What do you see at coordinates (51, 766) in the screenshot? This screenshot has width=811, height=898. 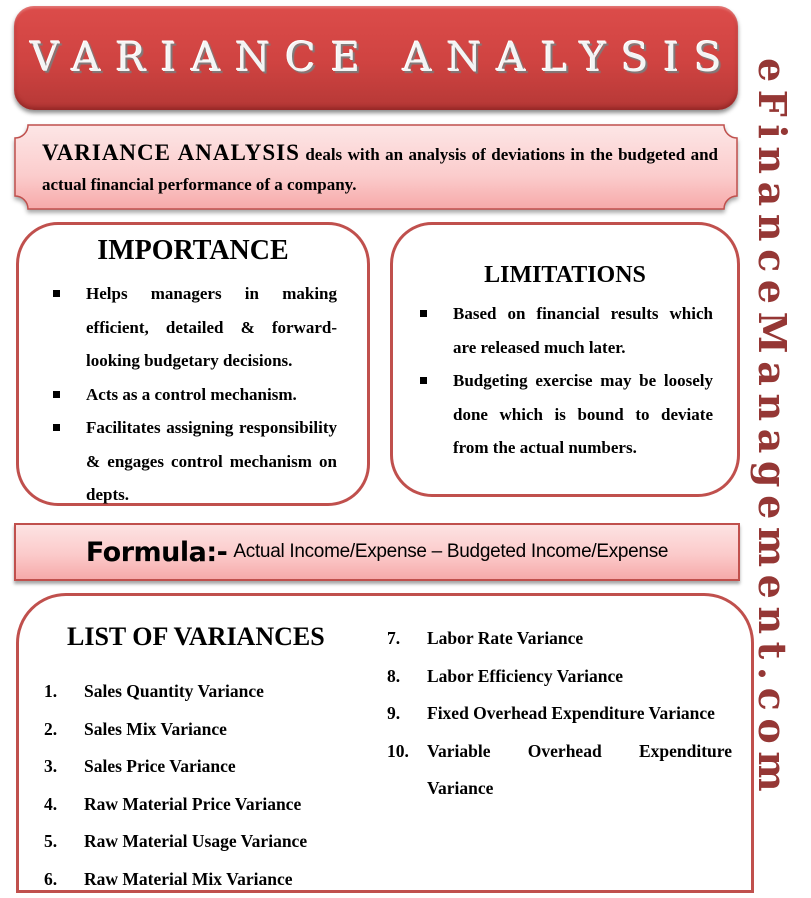 I see `item-number: 3.` at bounding box center [51, 766].